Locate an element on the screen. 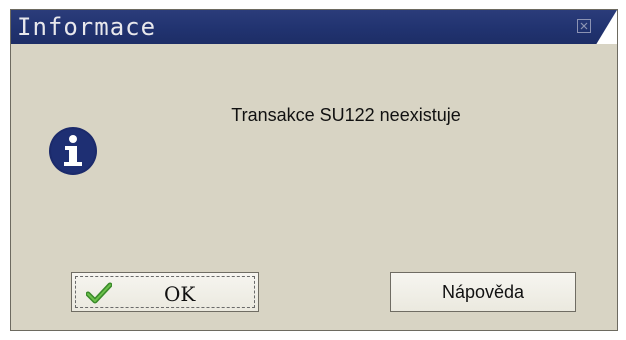 Image resolution: width=626 pixels, height=340 pixels. help-button-label: Nápověda is located at coordinates (483, 292).